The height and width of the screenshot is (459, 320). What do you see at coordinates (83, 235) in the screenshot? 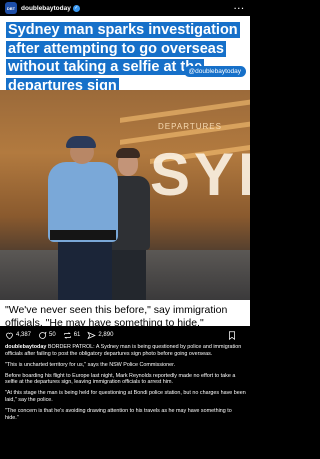
I see `officer-belt` at bounding box center [83, 235].